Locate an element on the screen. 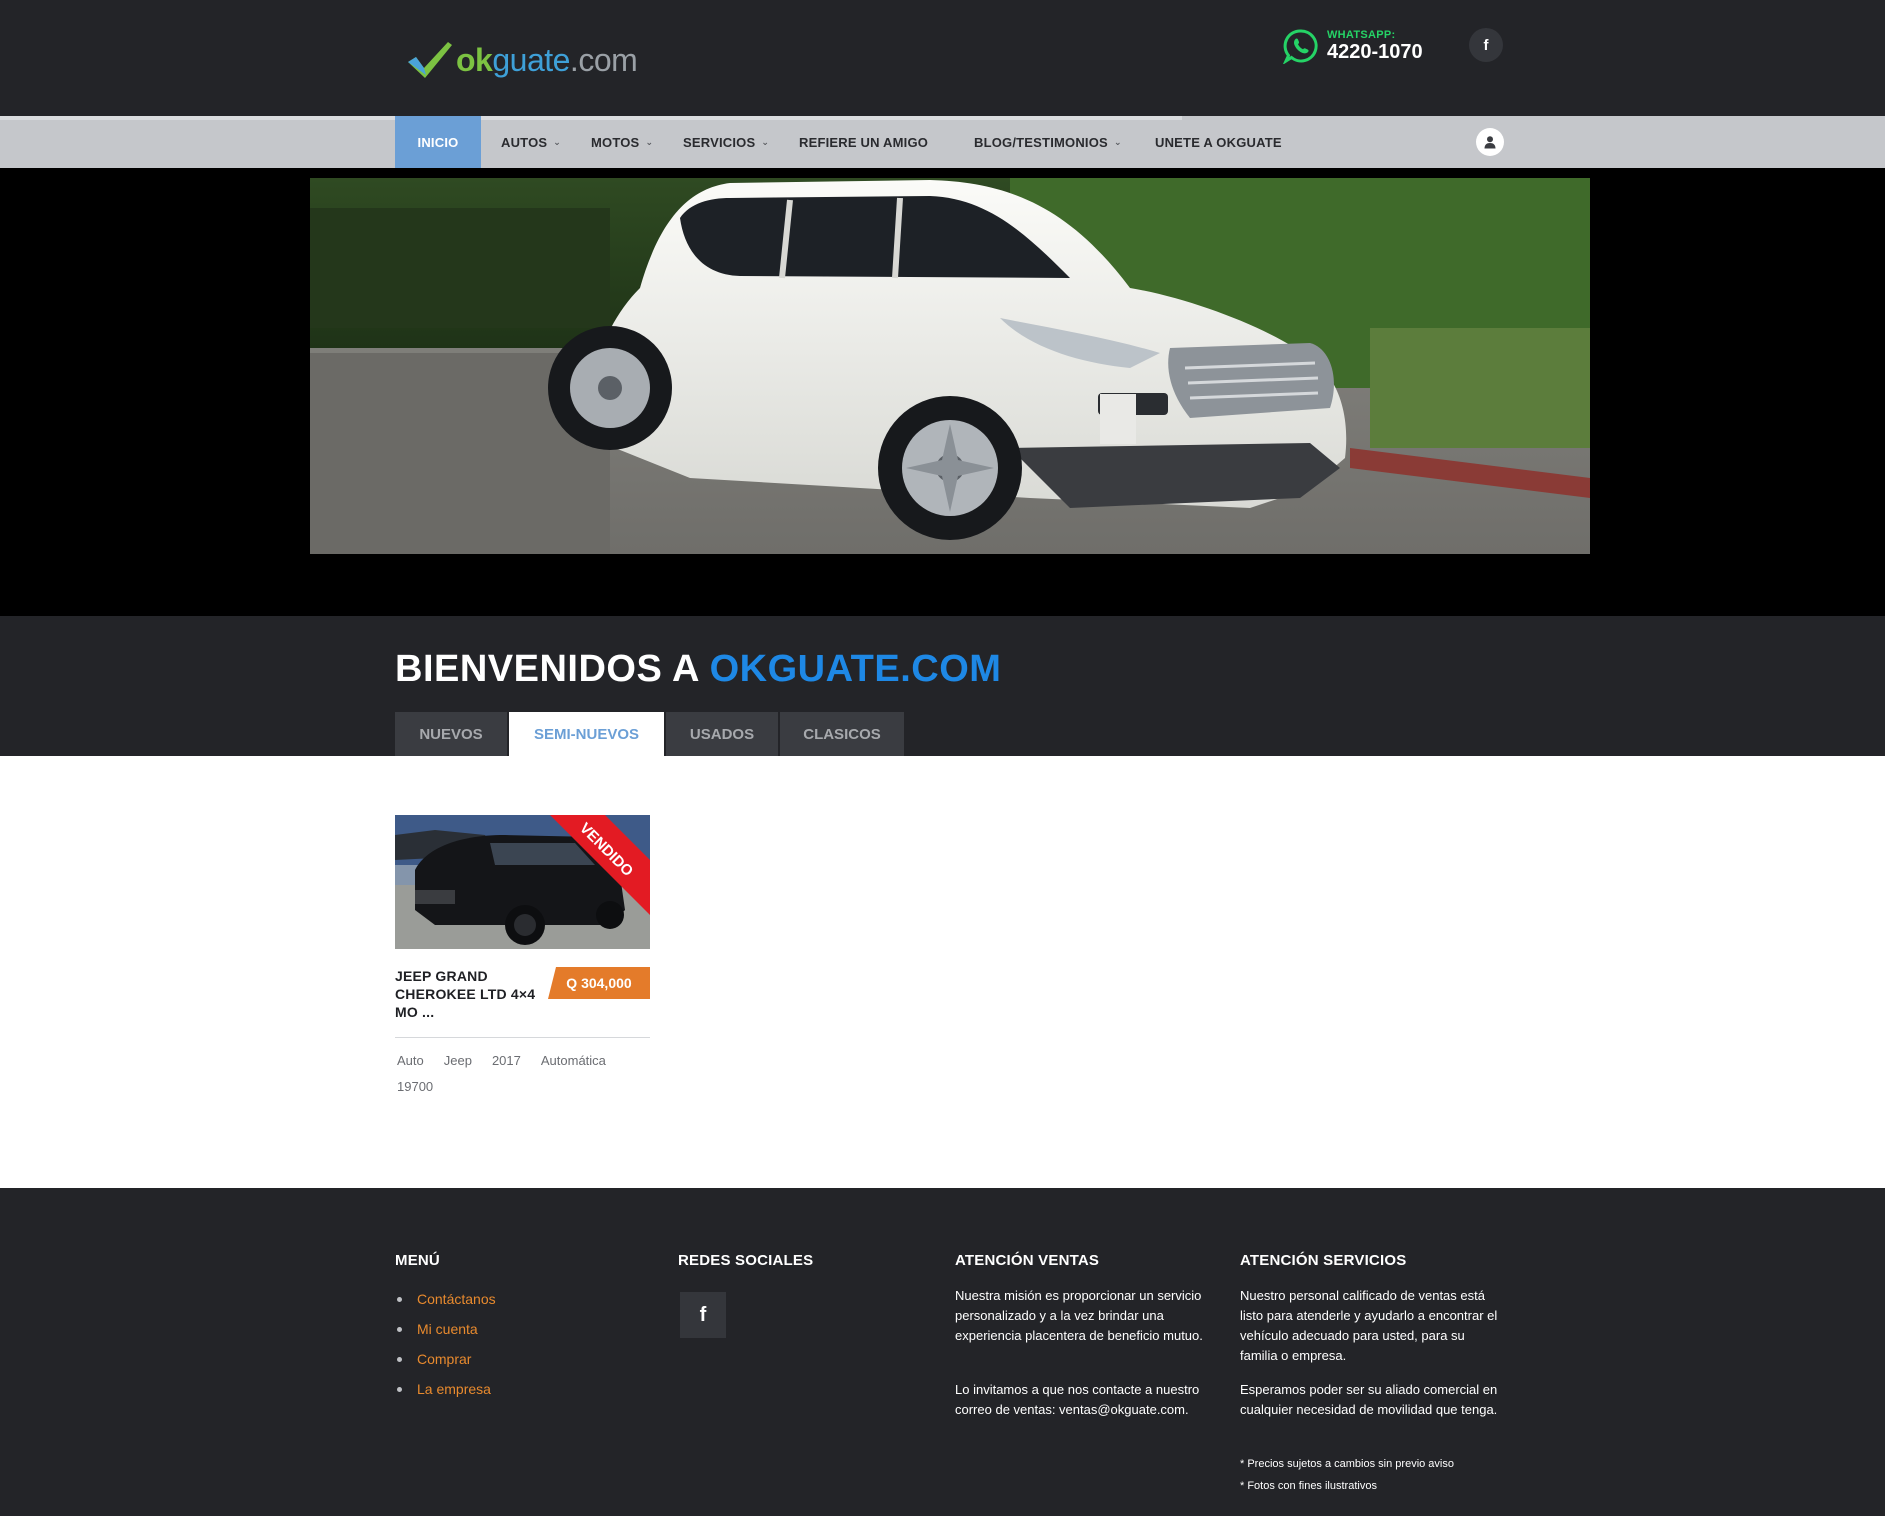  footer-link-comprar: Comprar is located at coordinates (446, 1359).